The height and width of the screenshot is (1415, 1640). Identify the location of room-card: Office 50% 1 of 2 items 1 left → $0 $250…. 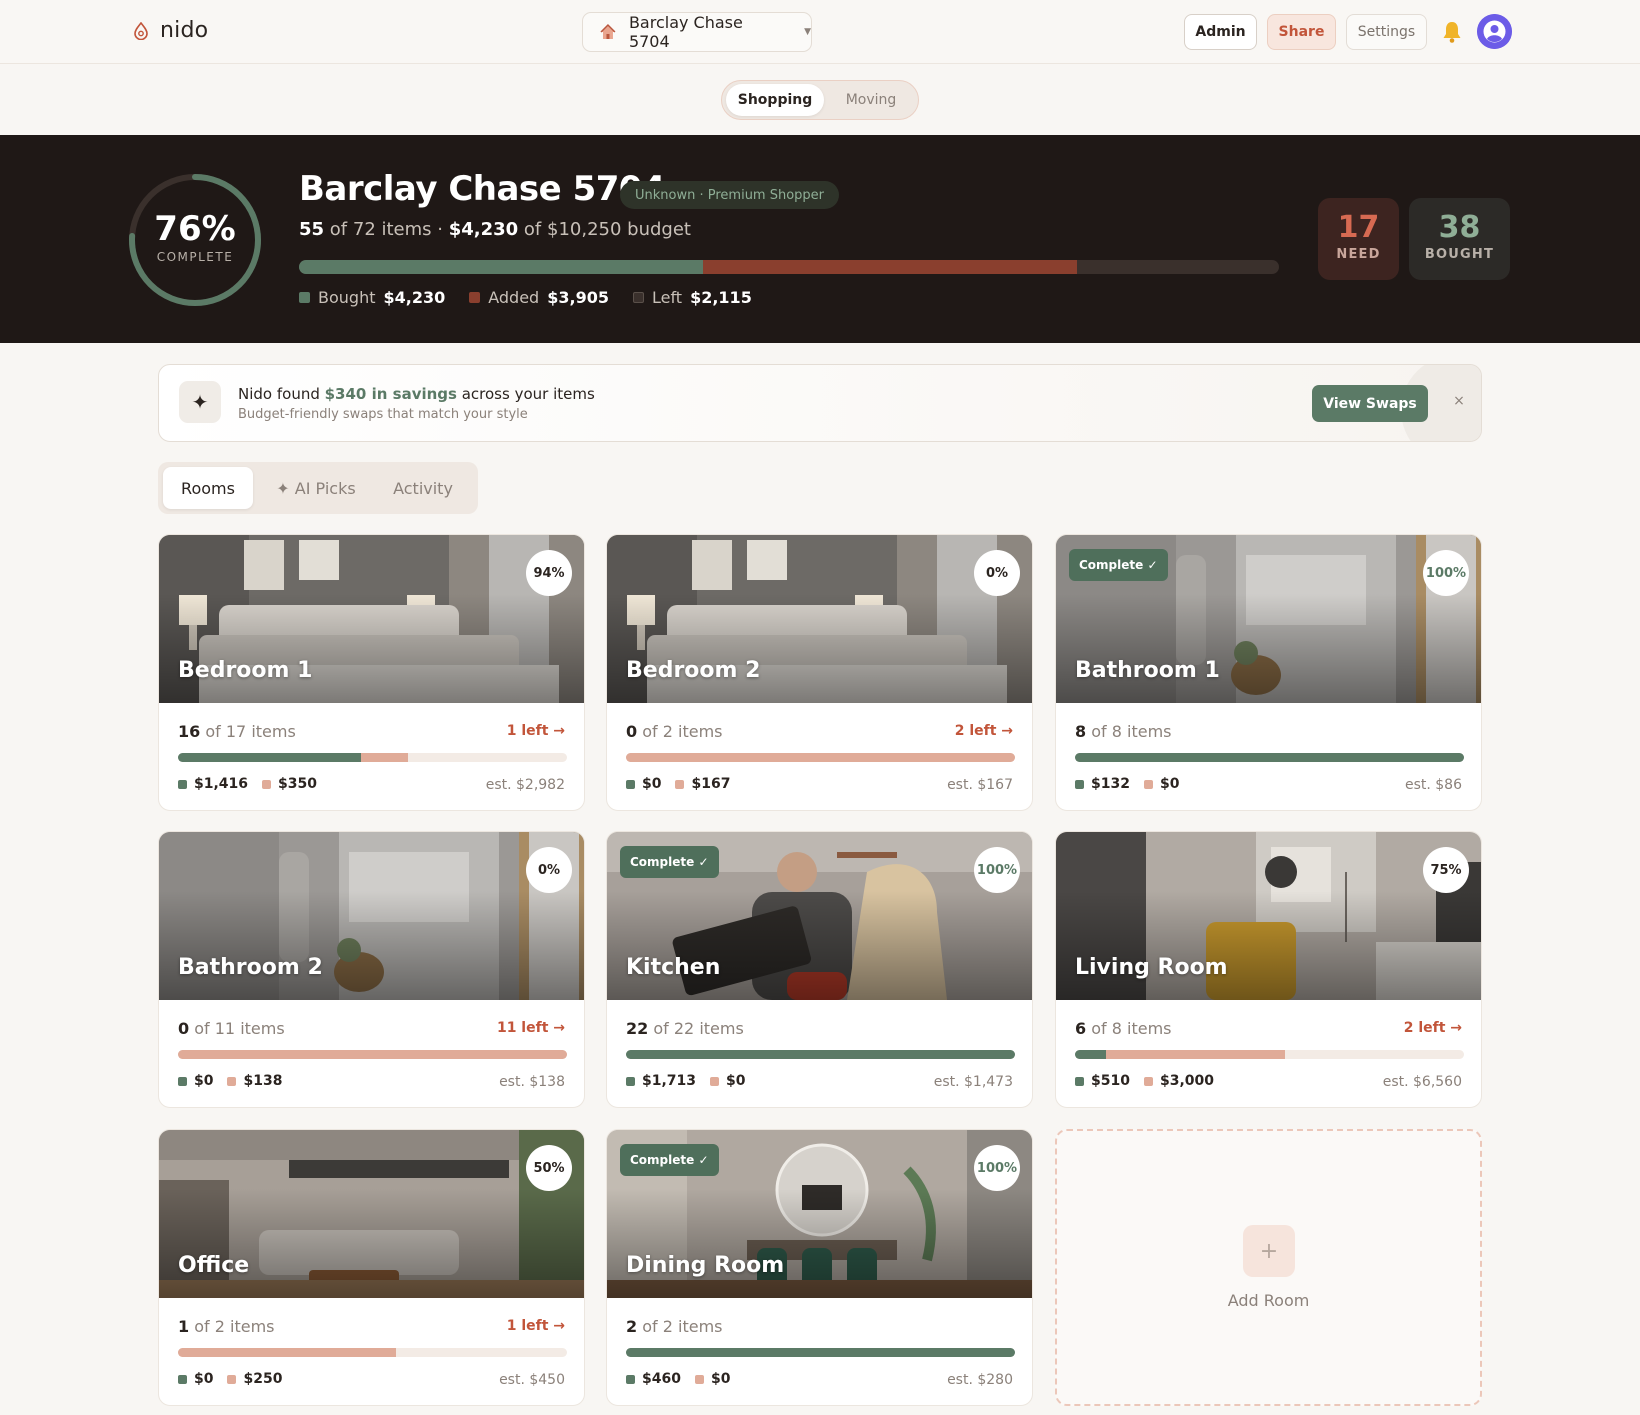
(371, 1267).